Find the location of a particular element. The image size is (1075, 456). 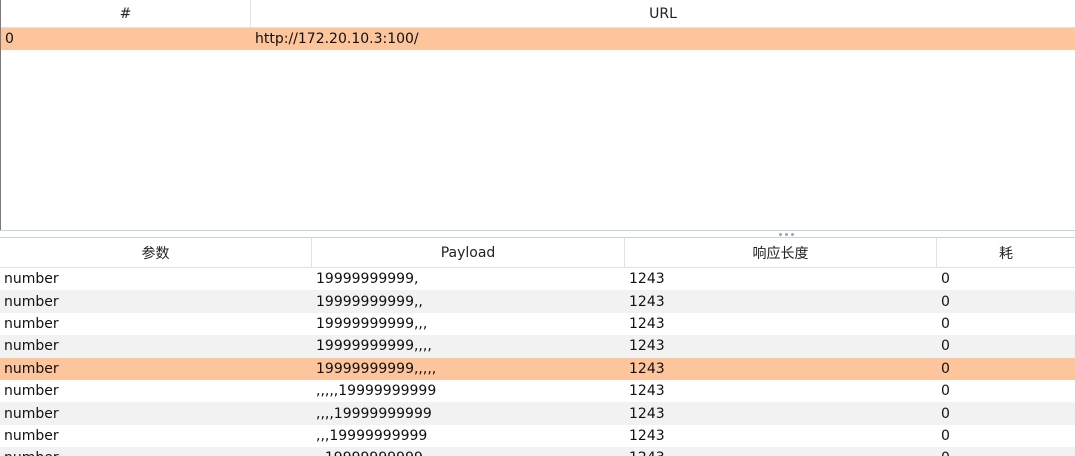

table-row: number 19999999999,,,, 1243 0 is located at coordinates (537, 346).